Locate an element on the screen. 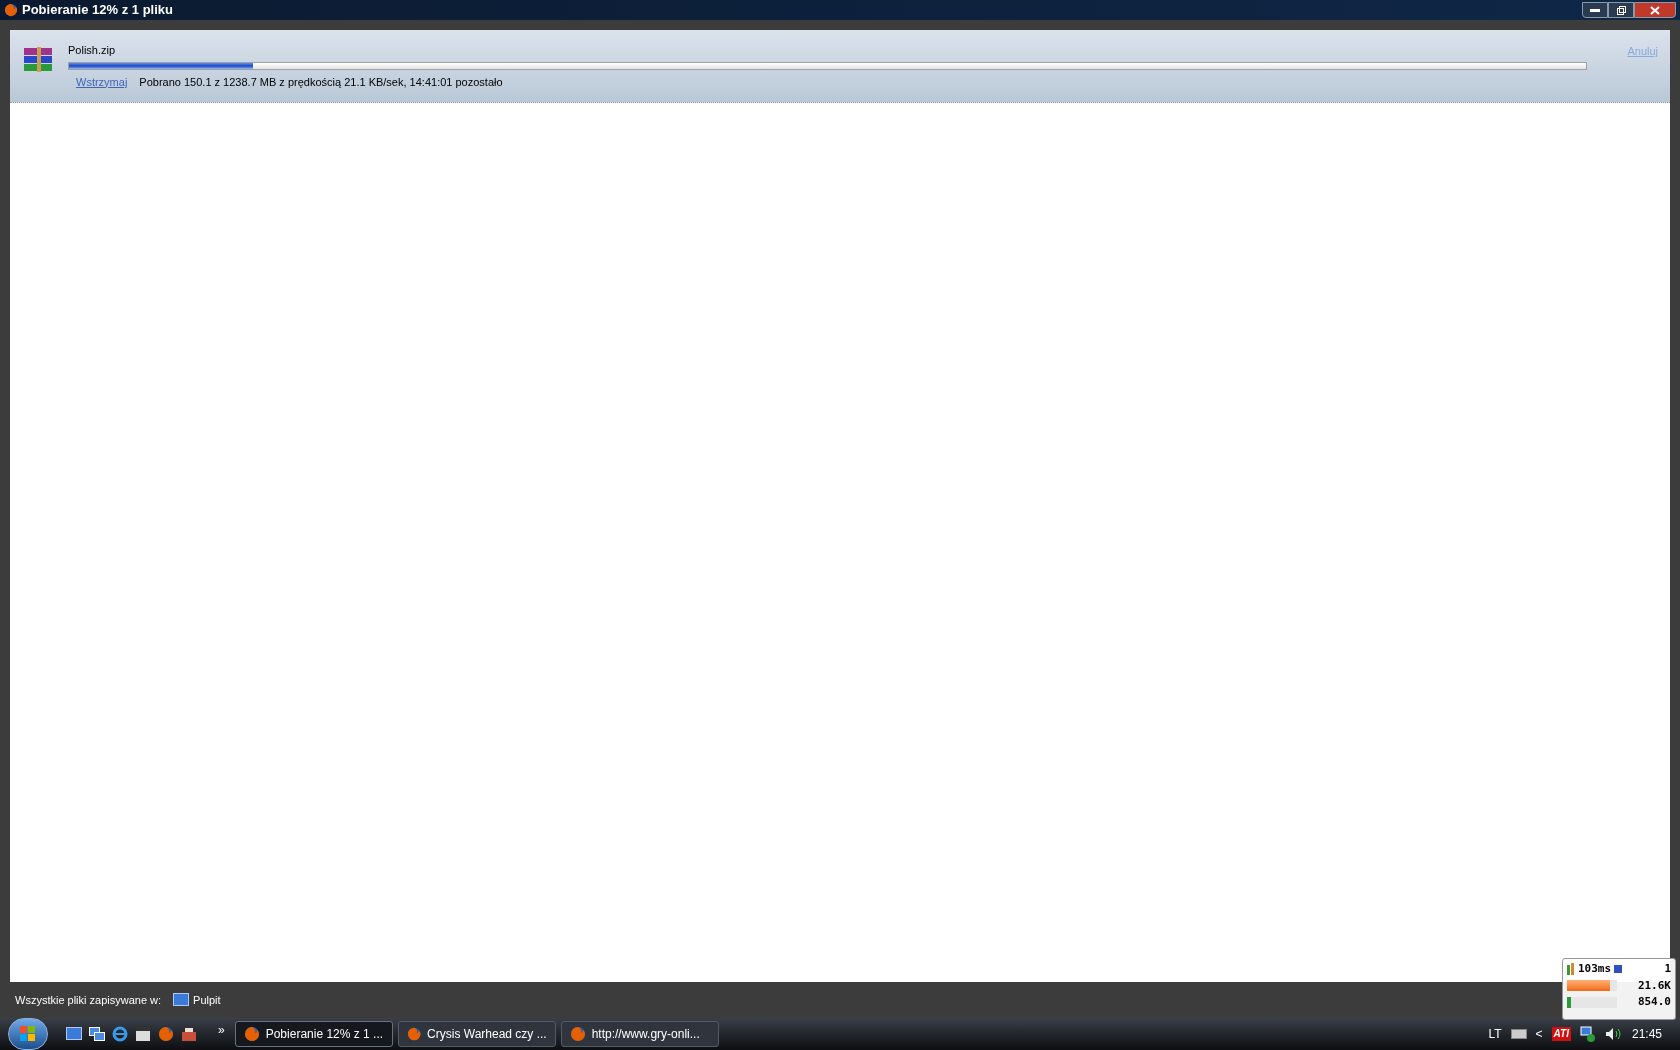 The height and width of the screenshot is (1050, 1680). folder-button: Pulpit is located at coordinates (197, 1000).